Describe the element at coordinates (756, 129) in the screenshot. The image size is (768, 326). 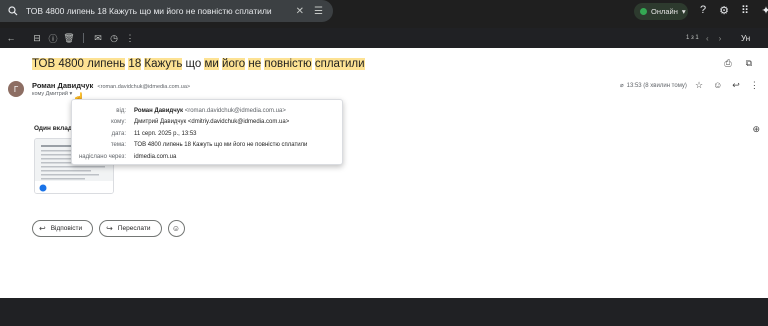
I see `add-to-drive-icon: ⊕` at that location.